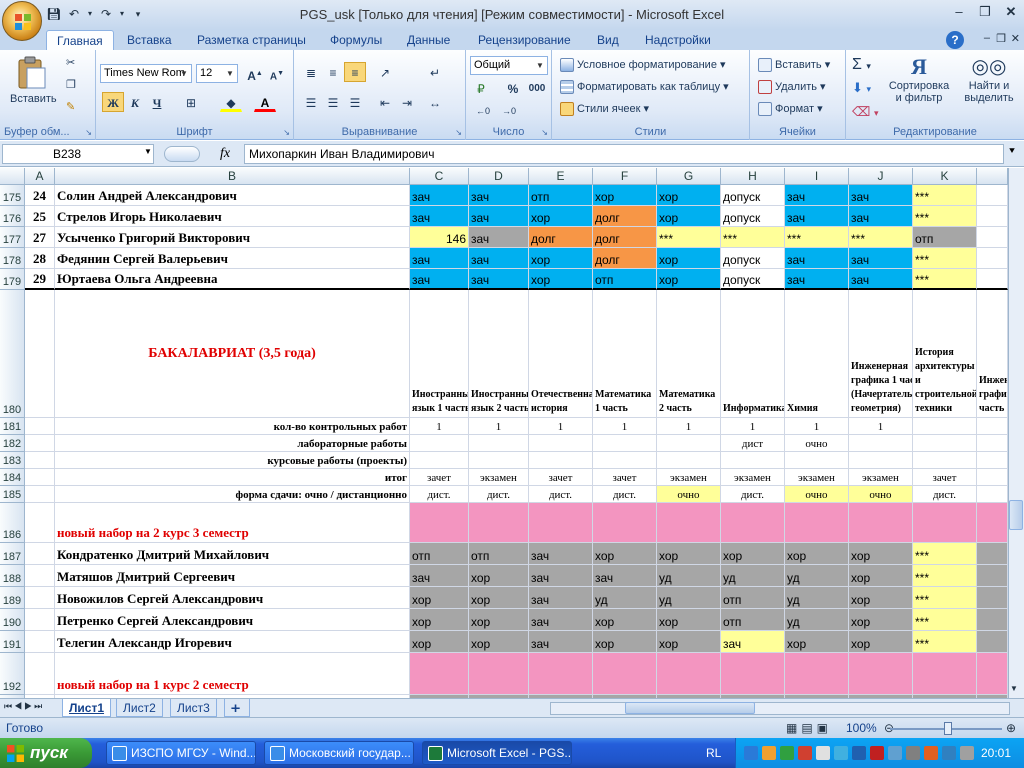 Image resolution: width=1024 pixels, height=768 pixels. What do you see at coordinates (333, 102) in the screenshot?
I see `align-center-icon: ☰` at bounding box center [333, 102].